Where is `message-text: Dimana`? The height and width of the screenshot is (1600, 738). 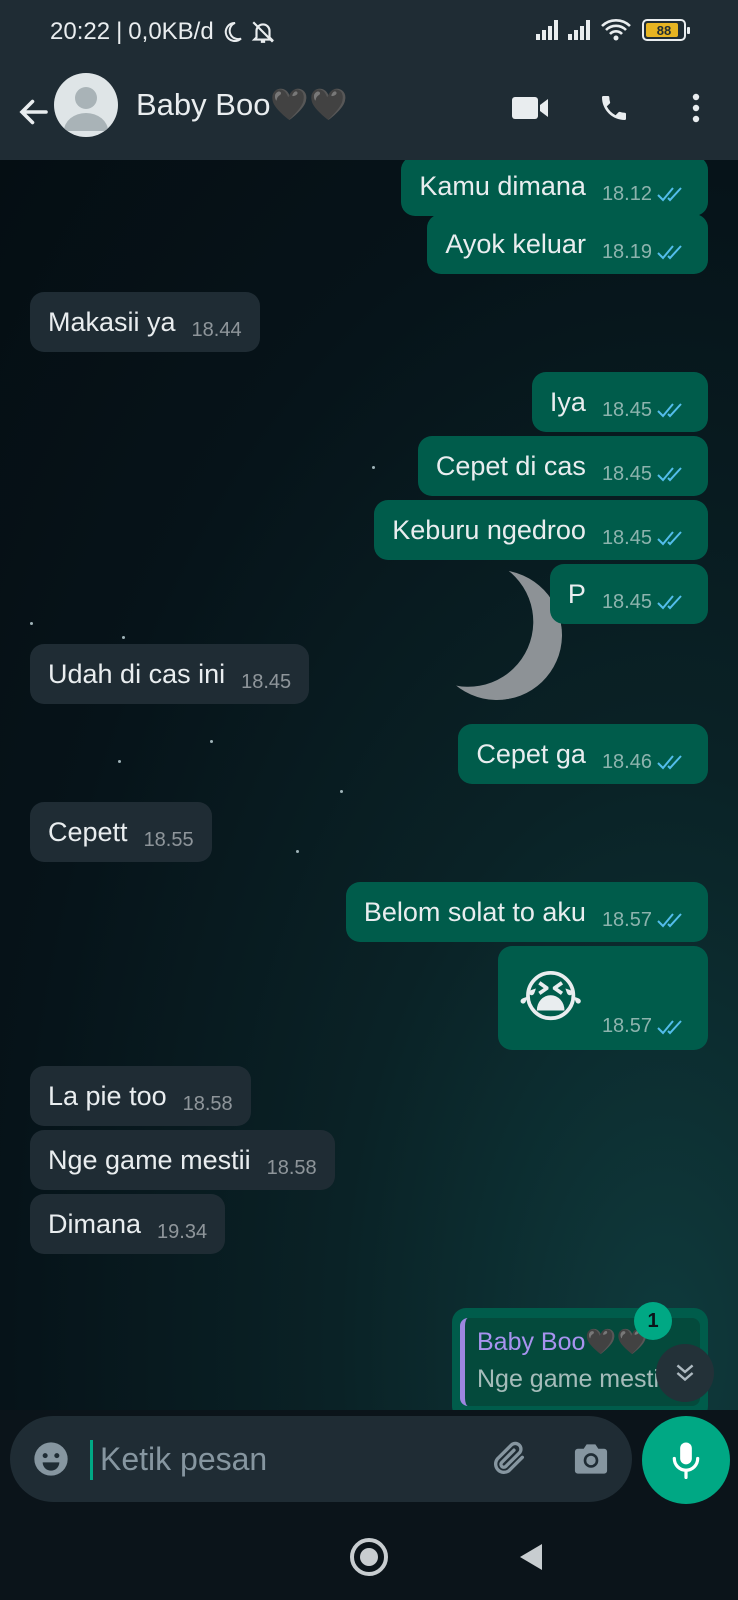
message-text: Dimana is located at coordinates (95, 1223).